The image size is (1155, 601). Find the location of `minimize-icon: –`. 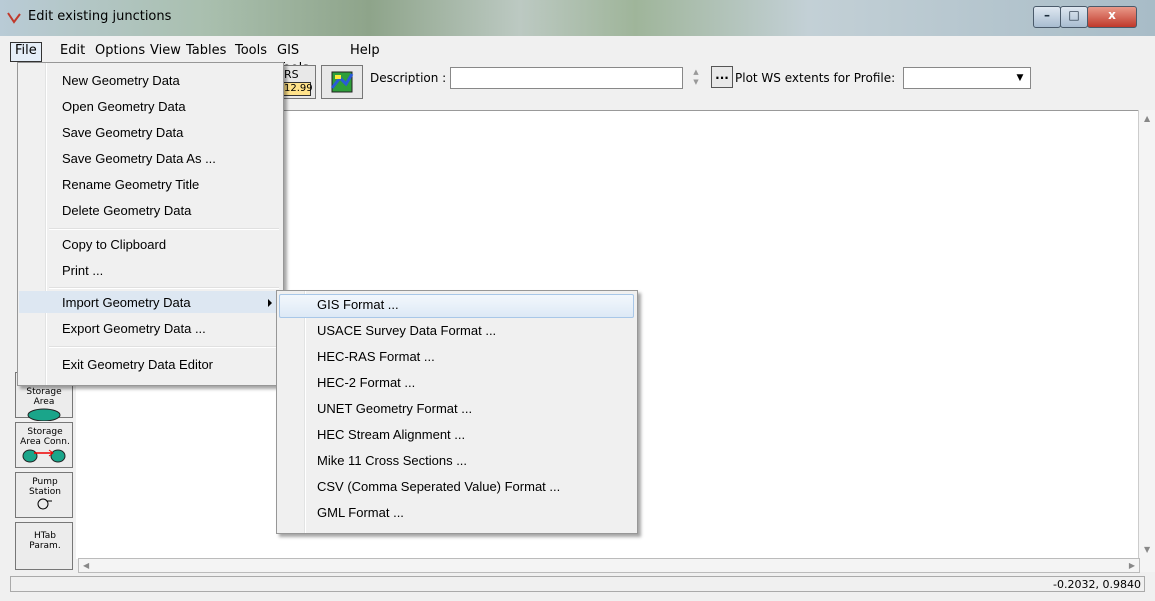

minimize-icon: – is located at coordinates (1047, 15).